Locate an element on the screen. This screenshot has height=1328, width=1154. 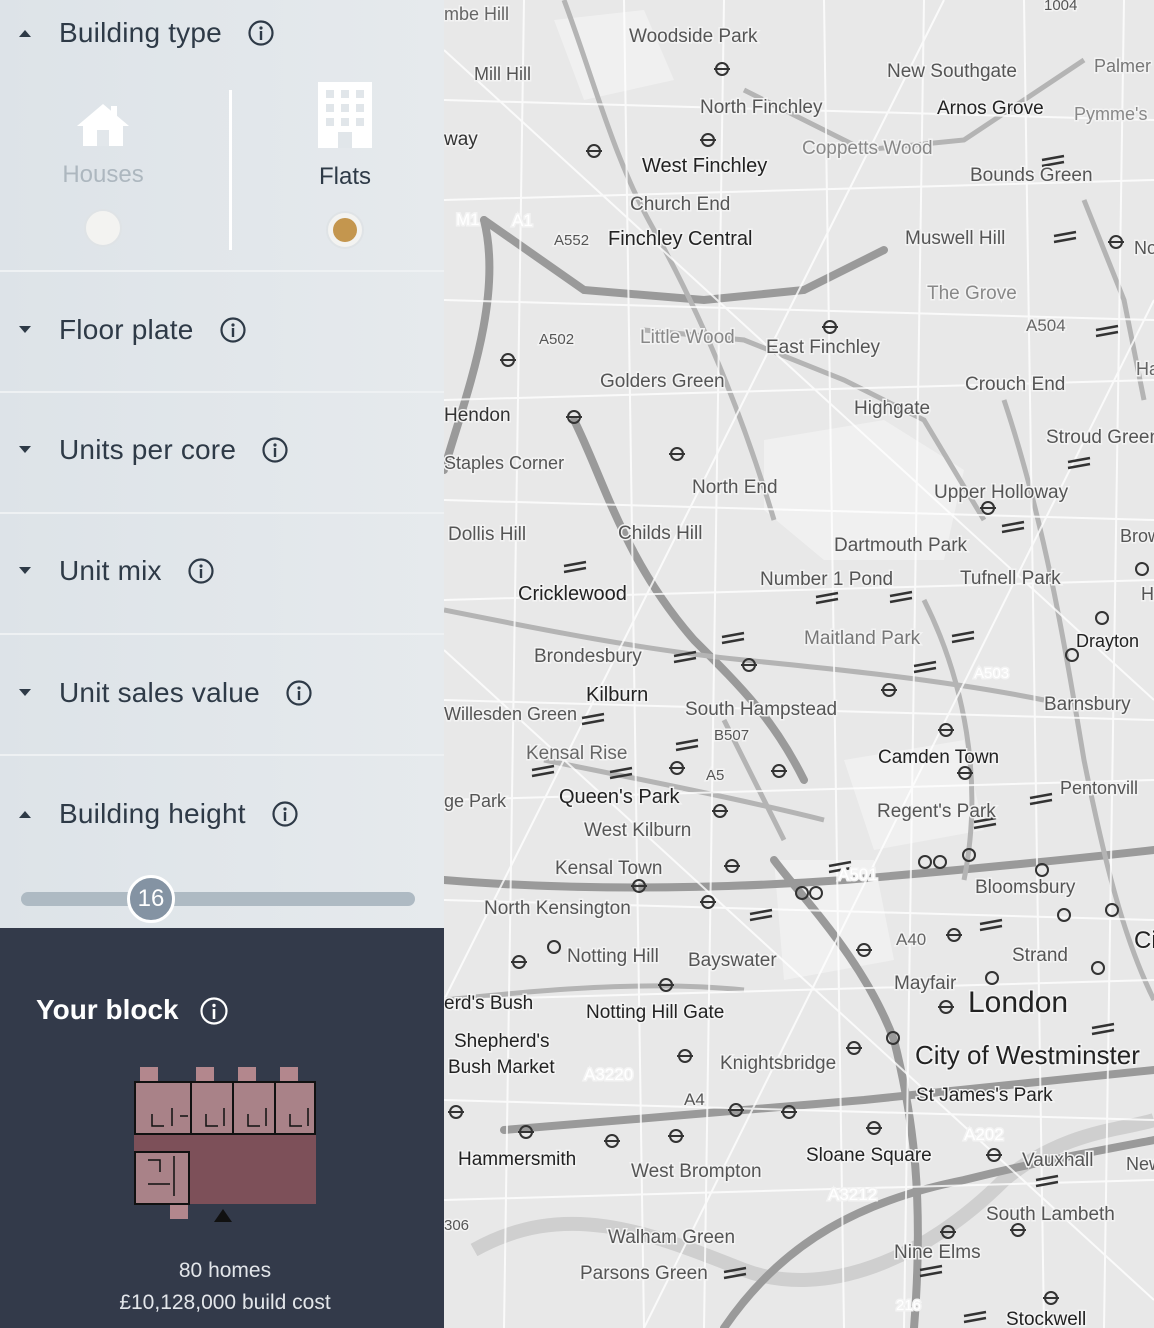
selected-dot is located at coordinates (345, 230).